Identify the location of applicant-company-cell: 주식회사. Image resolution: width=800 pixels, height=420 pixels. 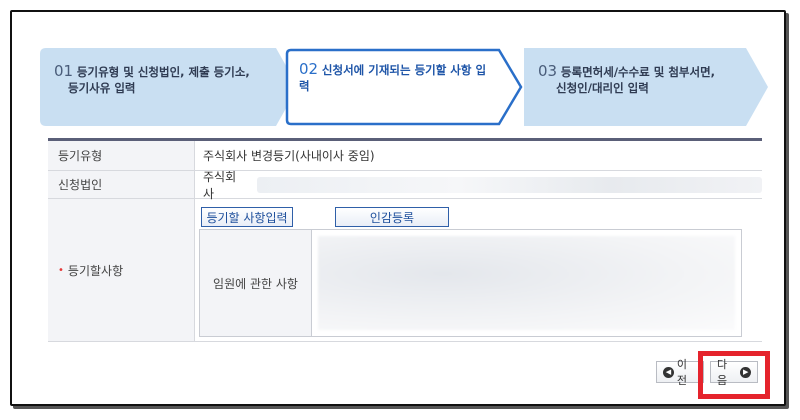
(478, 185).